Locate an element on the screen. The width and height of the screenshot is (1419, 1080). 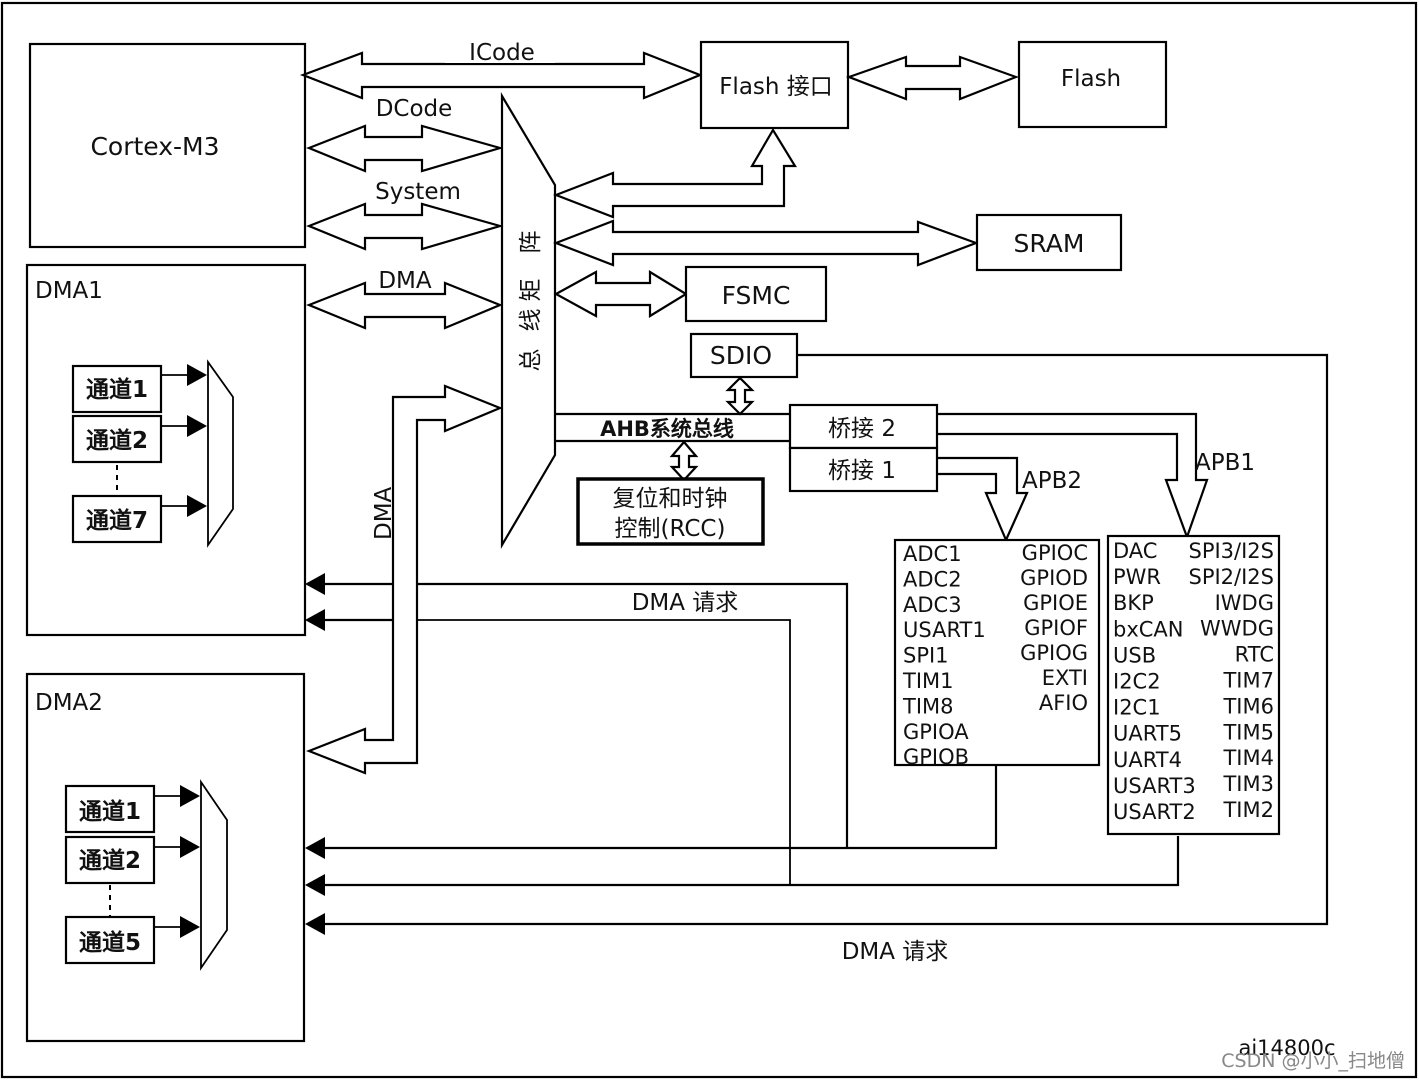
apb1-peripheral-tim6: TIM6 is located at coordinates (1248, 706).